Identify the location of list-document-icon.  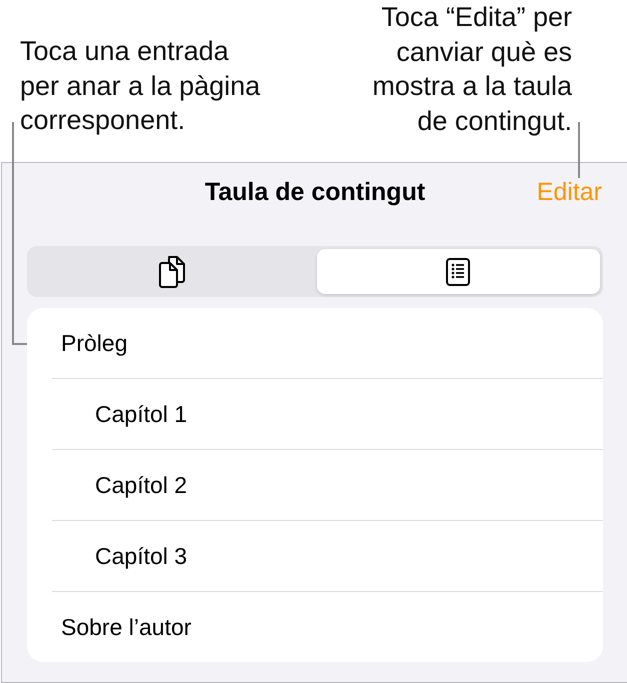
(458, 272).